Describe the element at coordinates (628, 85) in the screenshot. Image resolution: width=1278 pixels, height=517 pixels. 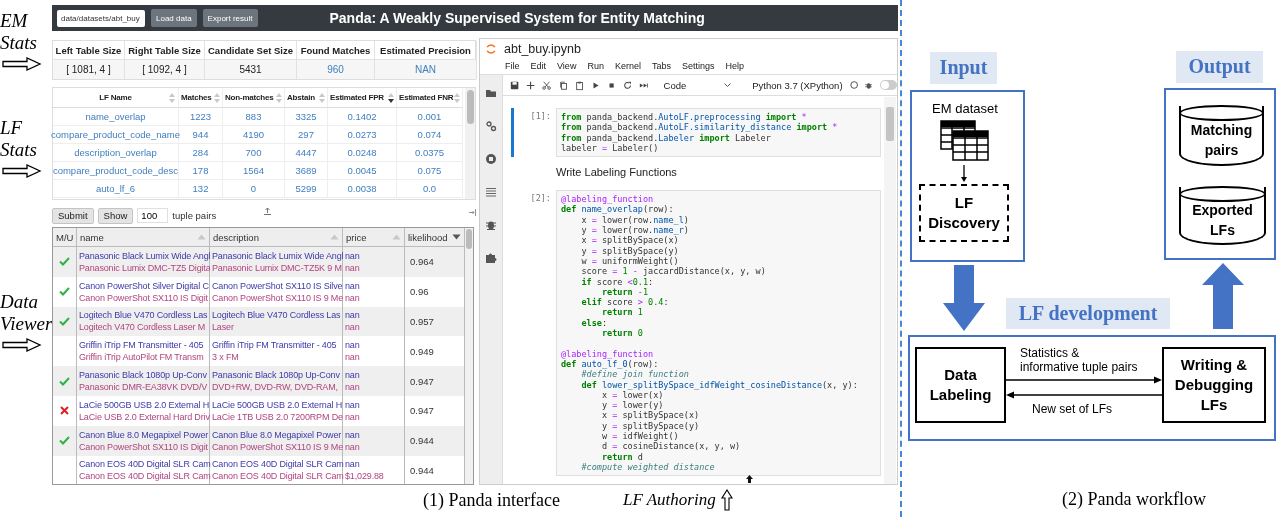
I see `refresh-icon` at that location.